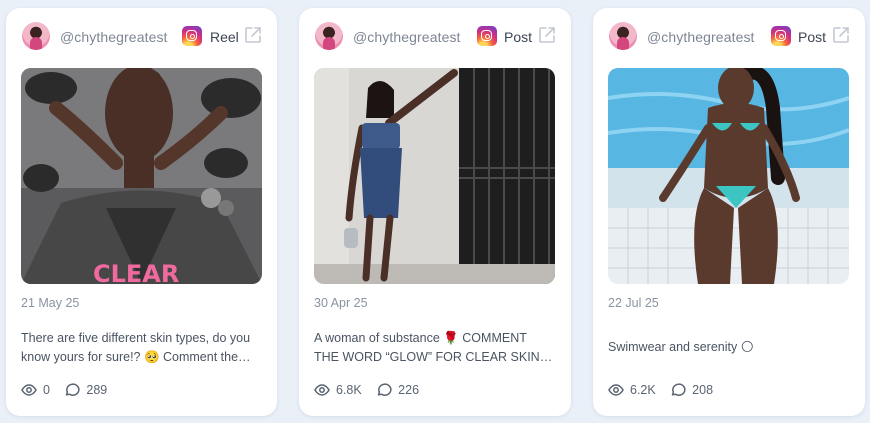 The height and width of the screenshot is (423, 870). I want to click on comments-count: 289, so click(97, 390).